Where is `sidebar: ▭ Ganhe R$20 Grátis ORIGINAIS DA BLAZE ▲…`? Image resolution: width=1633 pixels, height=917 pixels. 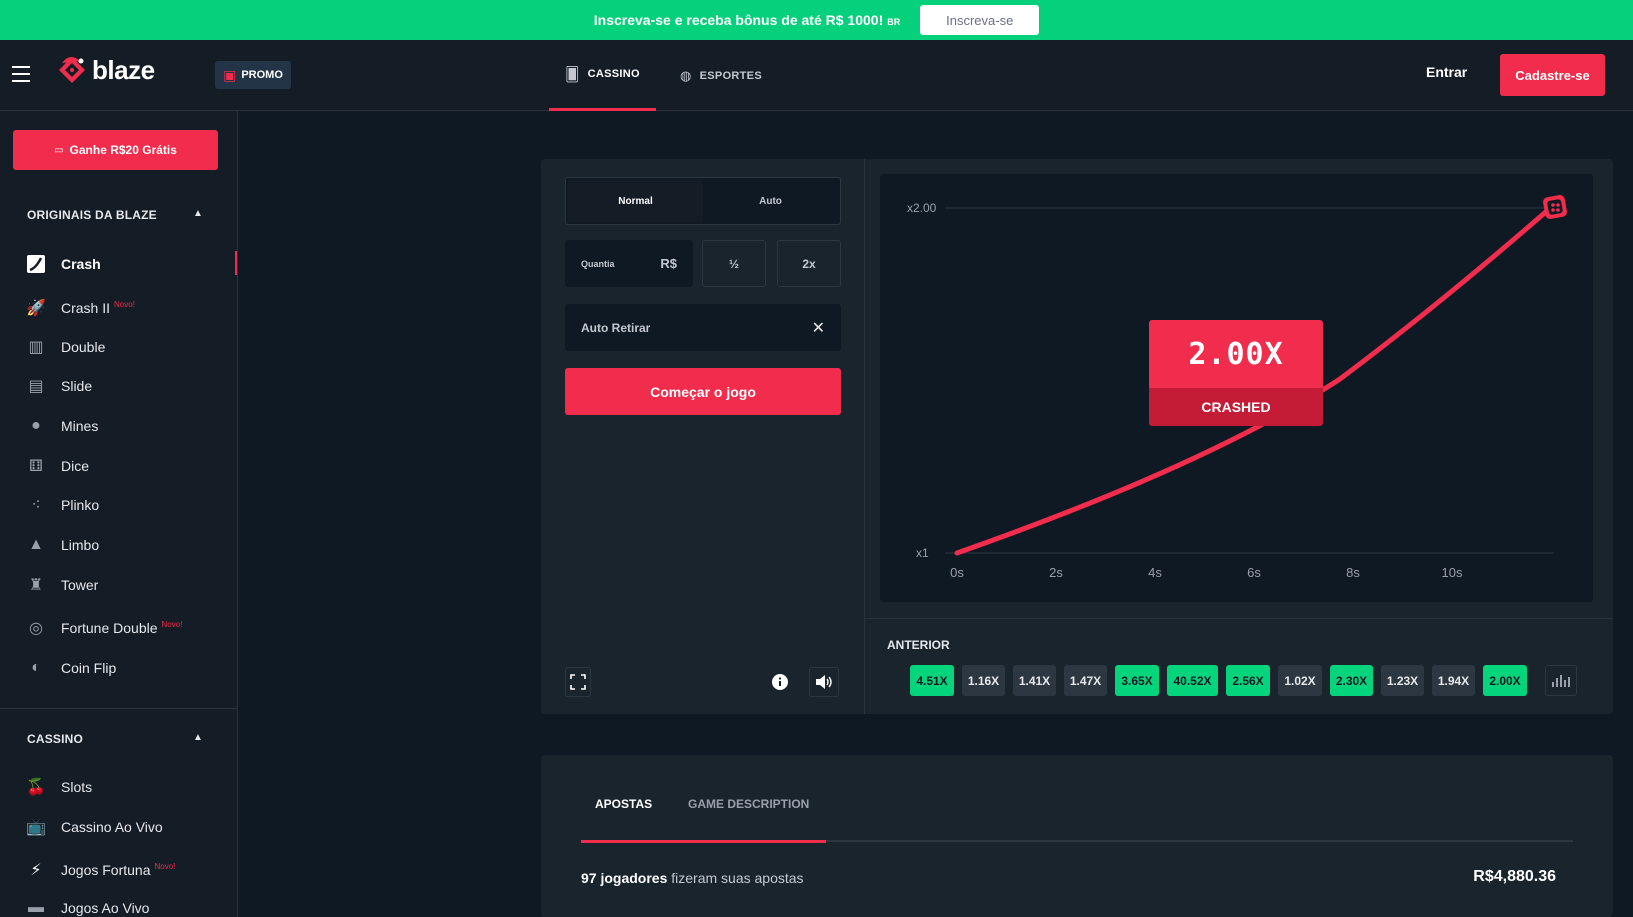 sidebar: ▭ Ganhe R$20 Grátis ORIGINAIS DA BLAZE ▲… is located at coordinates (119, 514).